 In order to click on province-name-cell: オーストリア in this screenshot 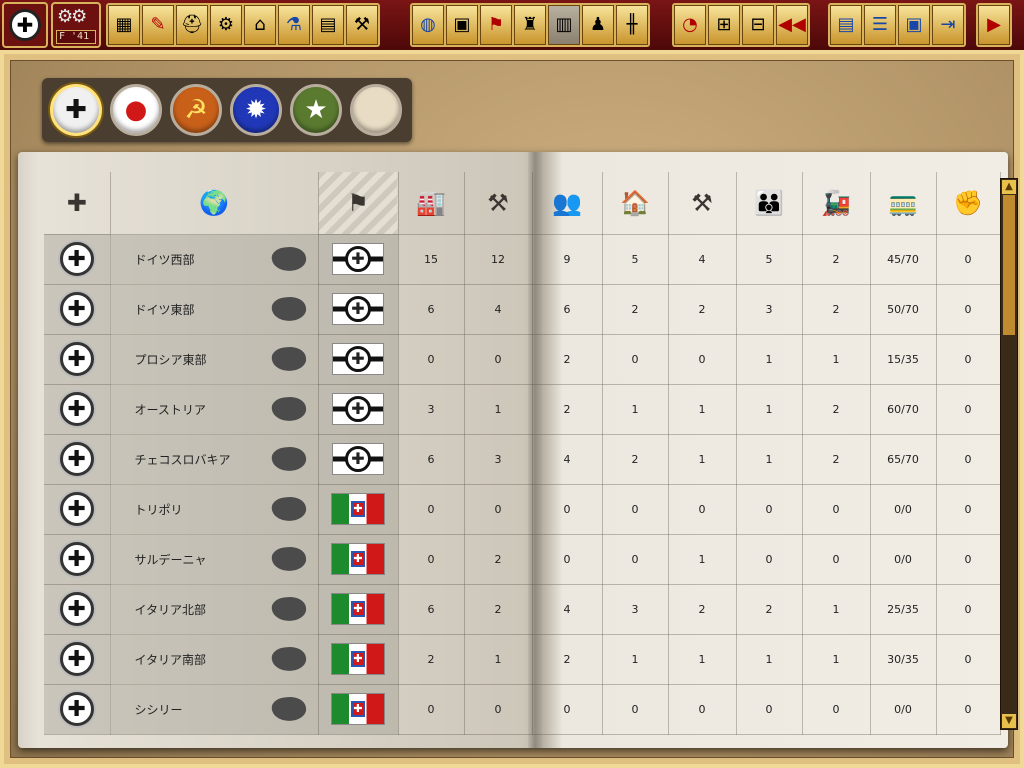, I will do `click(214, 409)`.